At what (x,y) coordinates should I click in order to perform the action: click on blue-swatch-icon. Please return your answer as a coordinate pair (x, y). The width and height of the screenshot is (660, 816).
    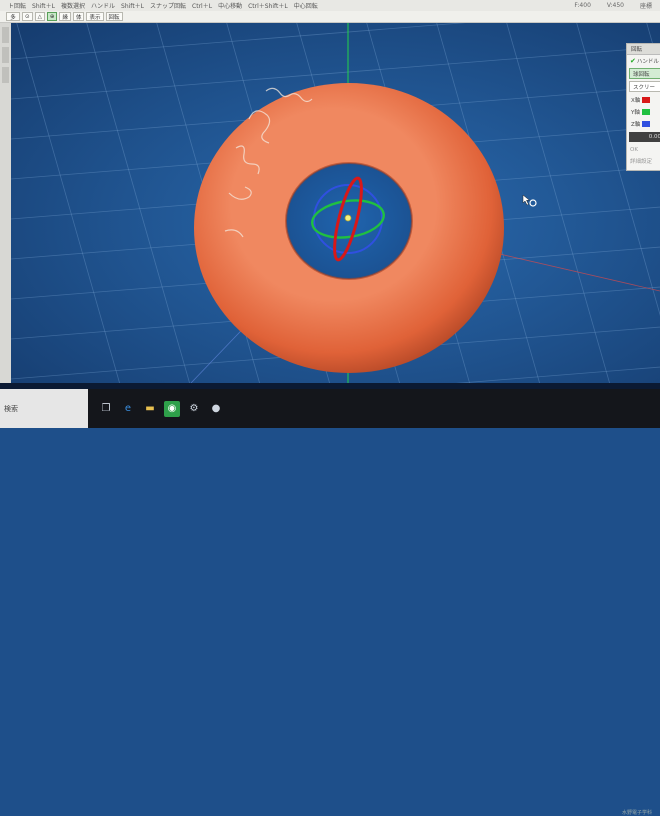
    Looking at the image, I should click on (646, 124).